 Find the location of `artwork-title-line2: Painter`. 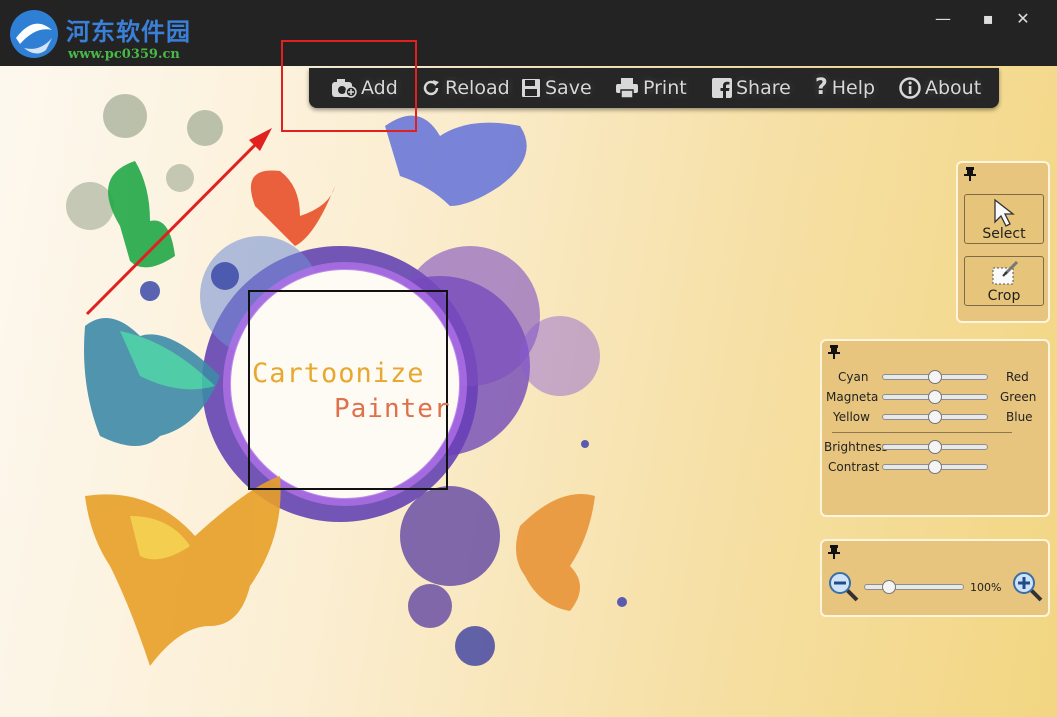

artwork-title-line2: Painter is located at coordinates (392, 409).